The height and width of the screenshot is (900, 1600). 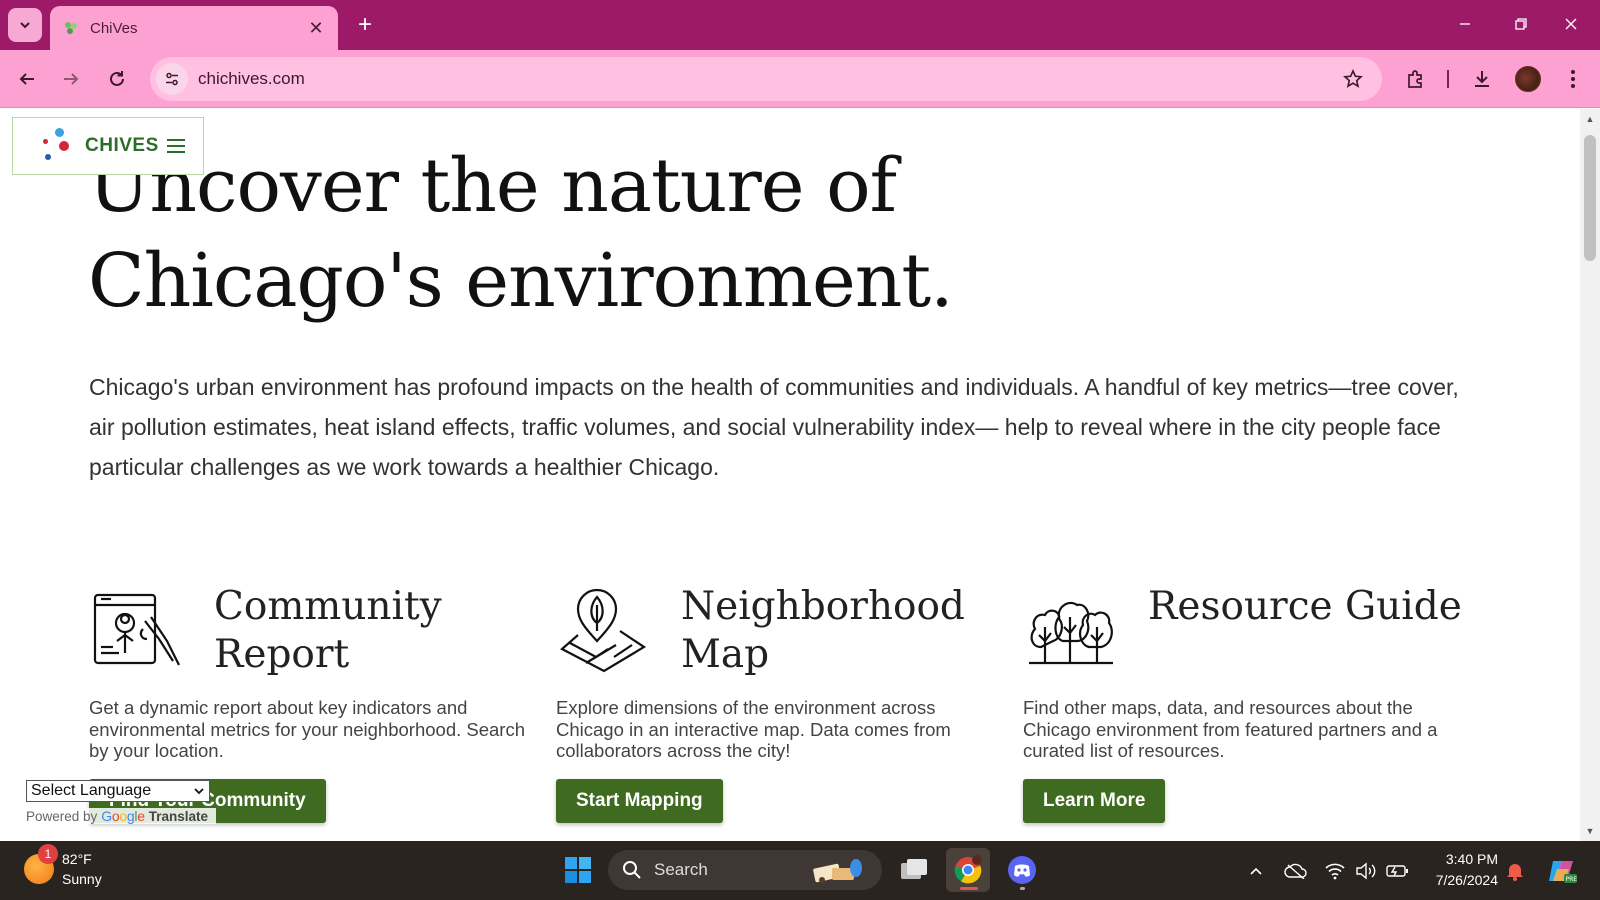 I want to click on scroll-up-arrow-icon: ▲, so click(x=1590, y=119).